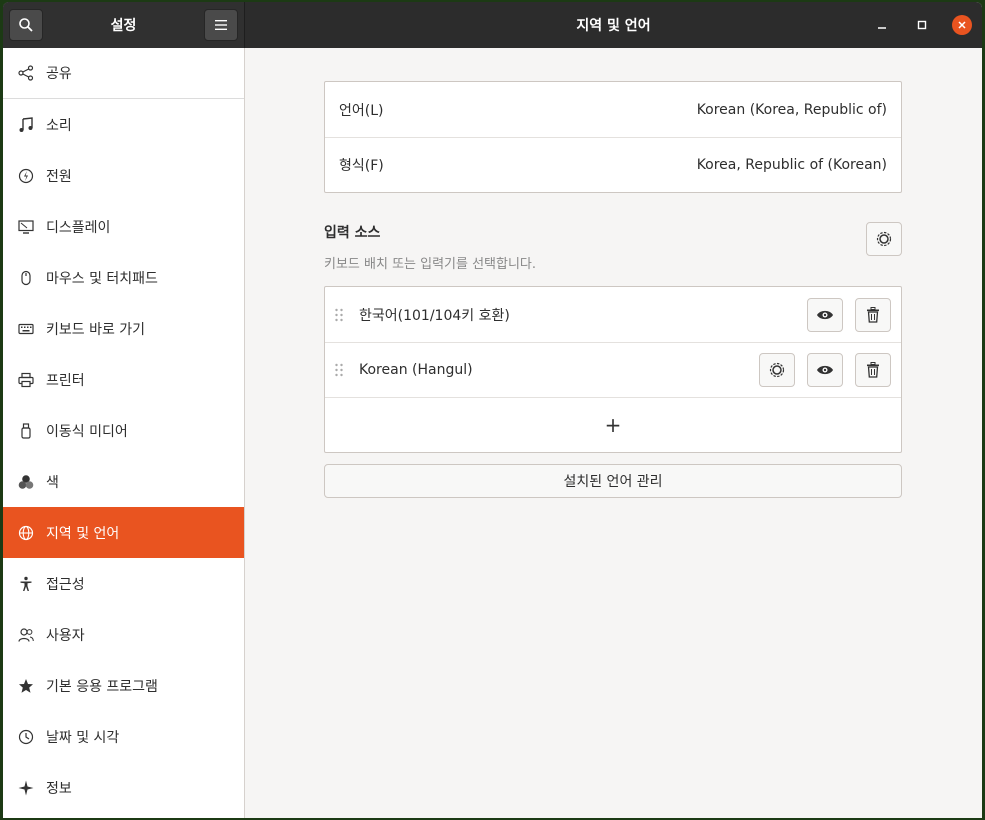 The height and width of the screenshot is (820, 985). I want to click on sidebar-item-label: 프린터, so click(65, 380).